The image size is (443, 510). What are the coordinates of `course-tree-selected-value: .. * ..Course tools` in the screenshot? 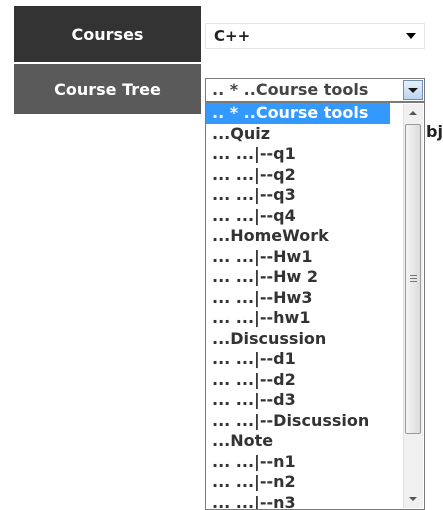 It's located at (290, 89).